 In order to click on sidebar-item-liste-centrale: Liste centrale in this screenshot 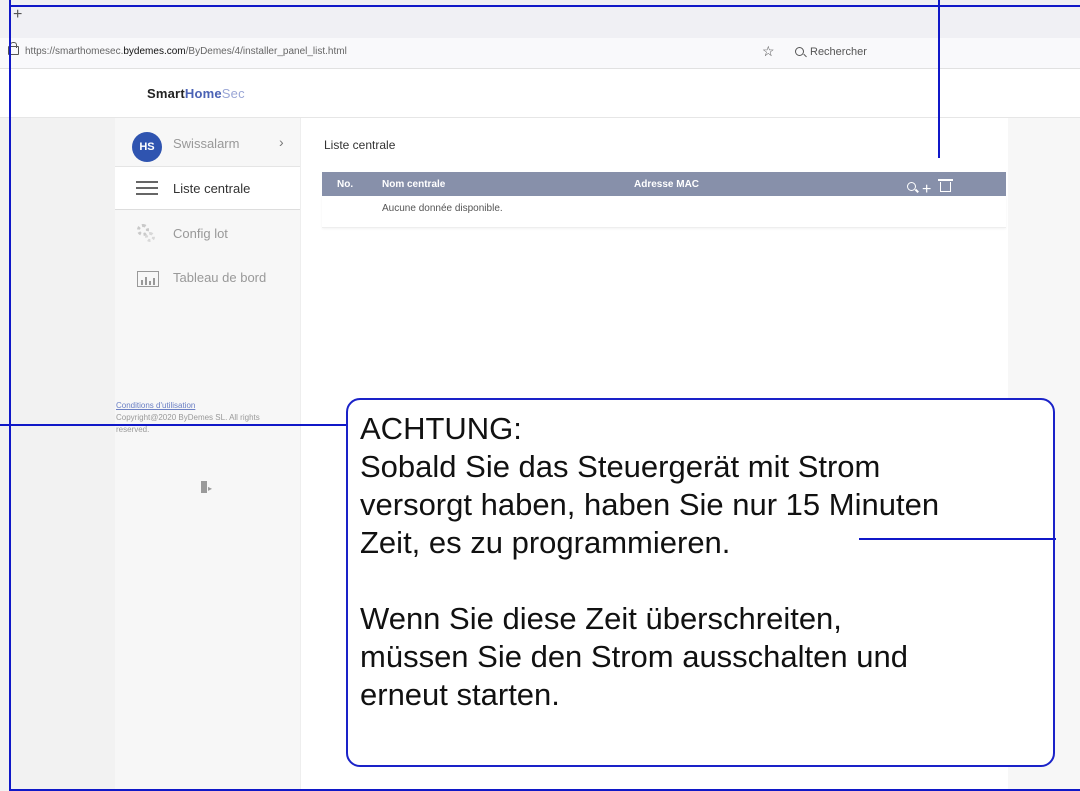, I will do `click(207, 188)`.